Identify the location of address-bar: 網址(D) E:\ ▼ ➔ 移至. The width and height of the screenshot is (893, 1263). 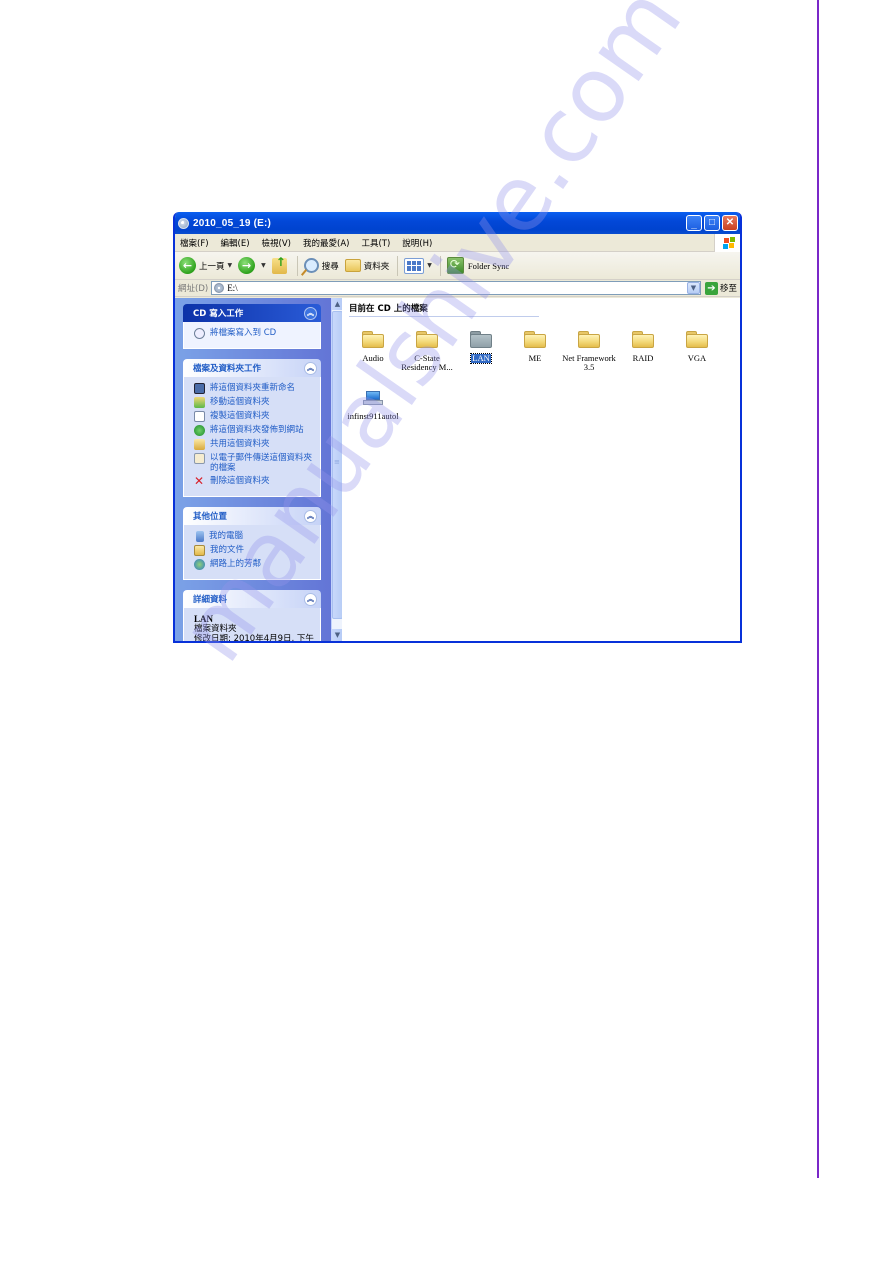
(457, 288).